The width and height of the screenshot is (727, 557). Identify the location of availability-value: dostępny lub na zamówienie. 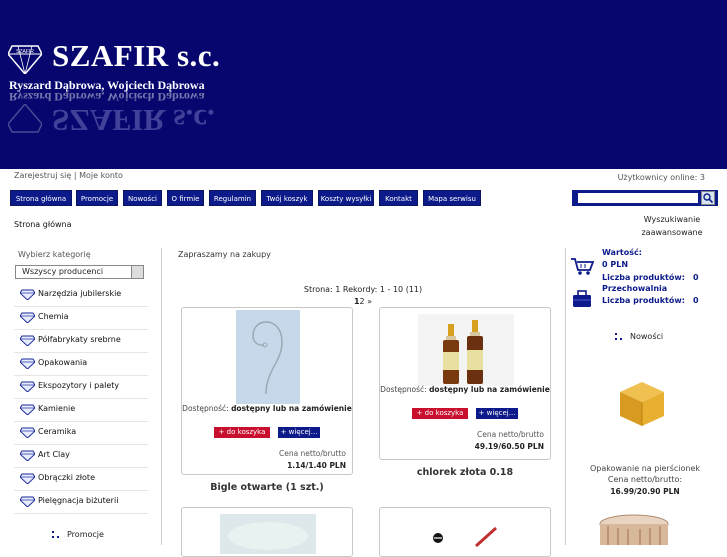
(291, 408).